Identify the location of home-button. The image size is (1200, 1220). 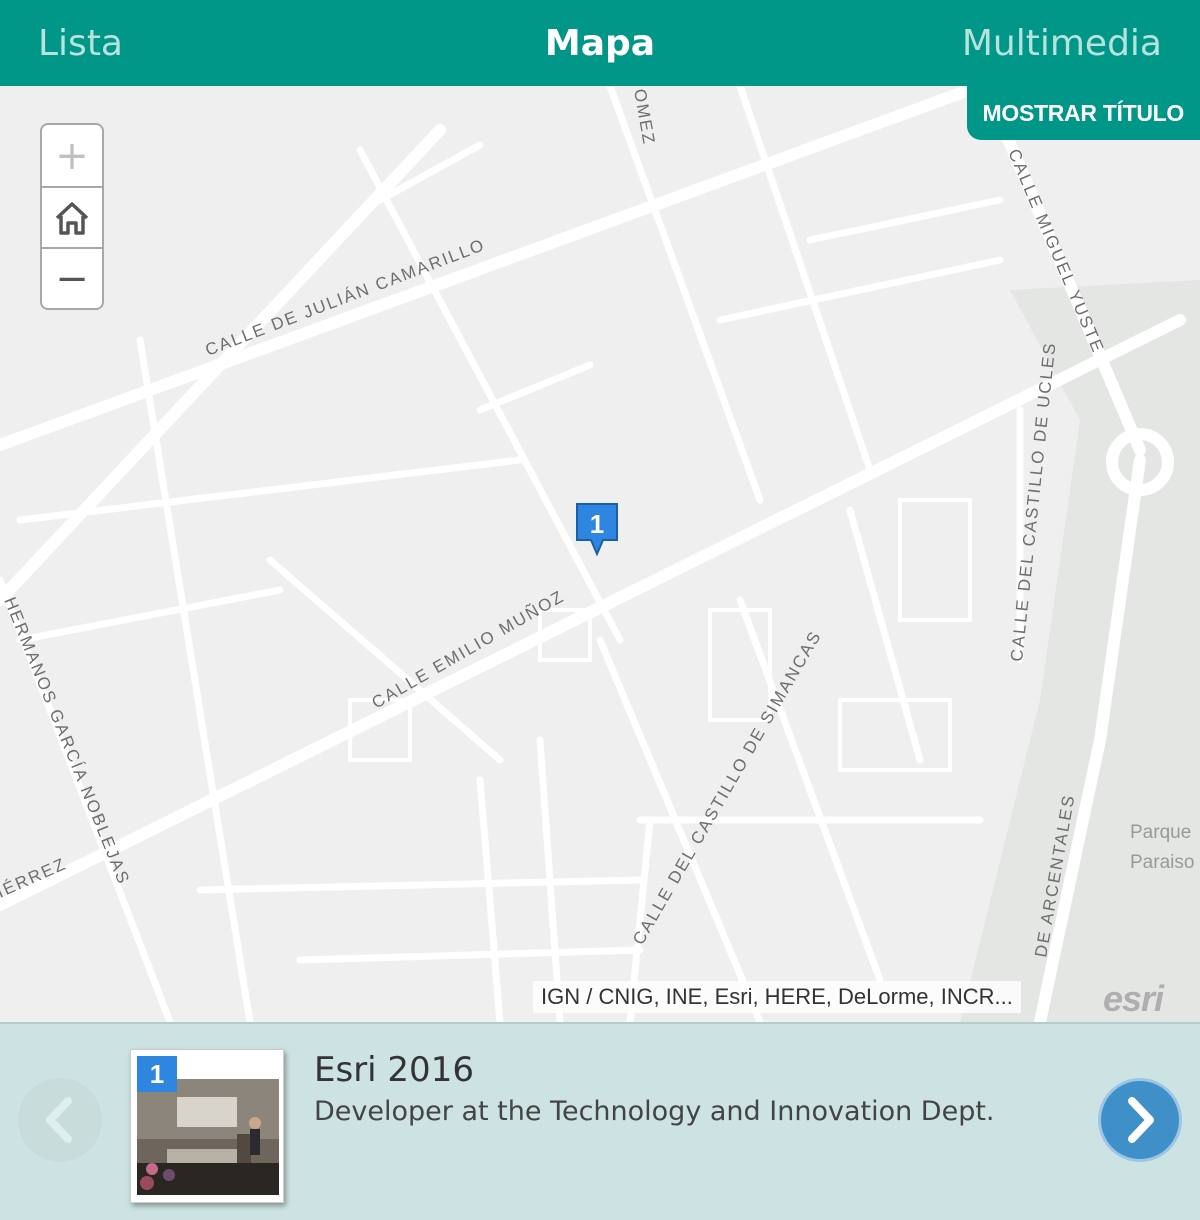
(72, 216).